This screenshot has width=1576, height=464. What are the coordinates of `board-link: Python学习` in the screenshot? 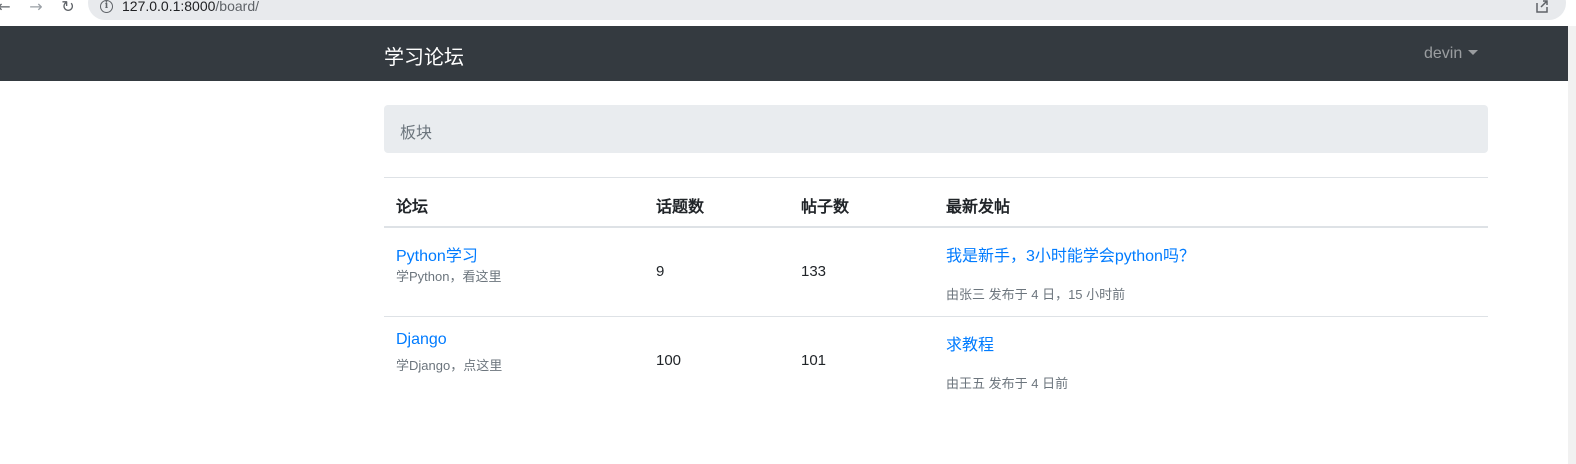 It's located at (437, 254).